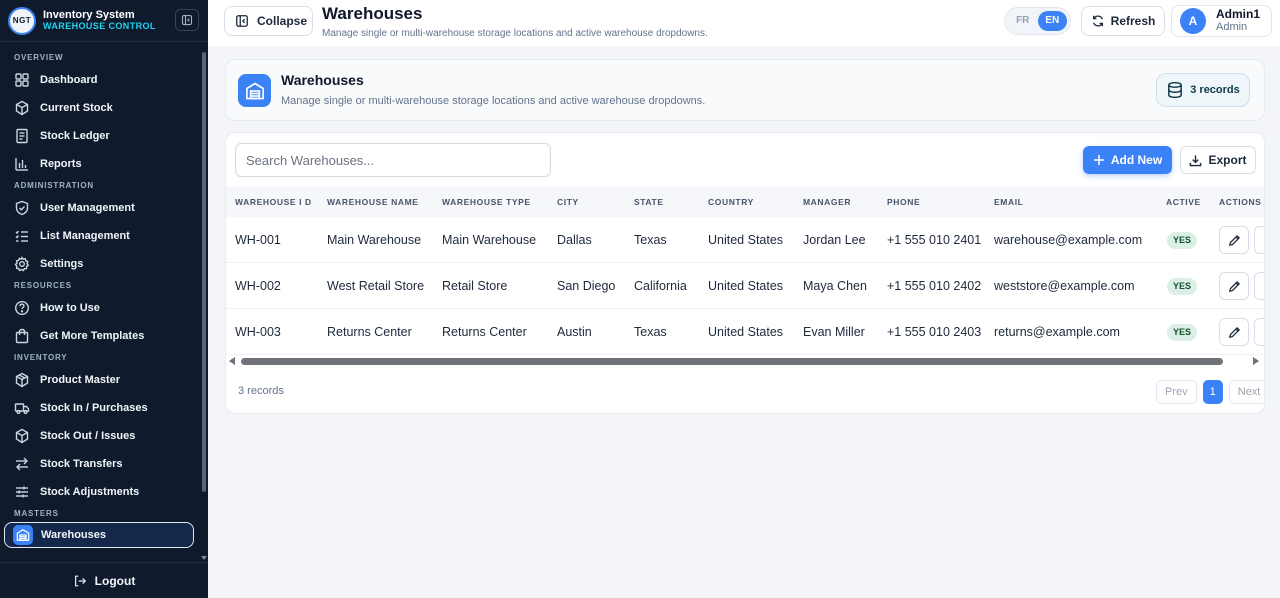 The image size is (1280, 598). What do you see at coordinates (731, 202) in the screenshot?
I see `col-country: COUNTRY` at bounding box center [731, 202].